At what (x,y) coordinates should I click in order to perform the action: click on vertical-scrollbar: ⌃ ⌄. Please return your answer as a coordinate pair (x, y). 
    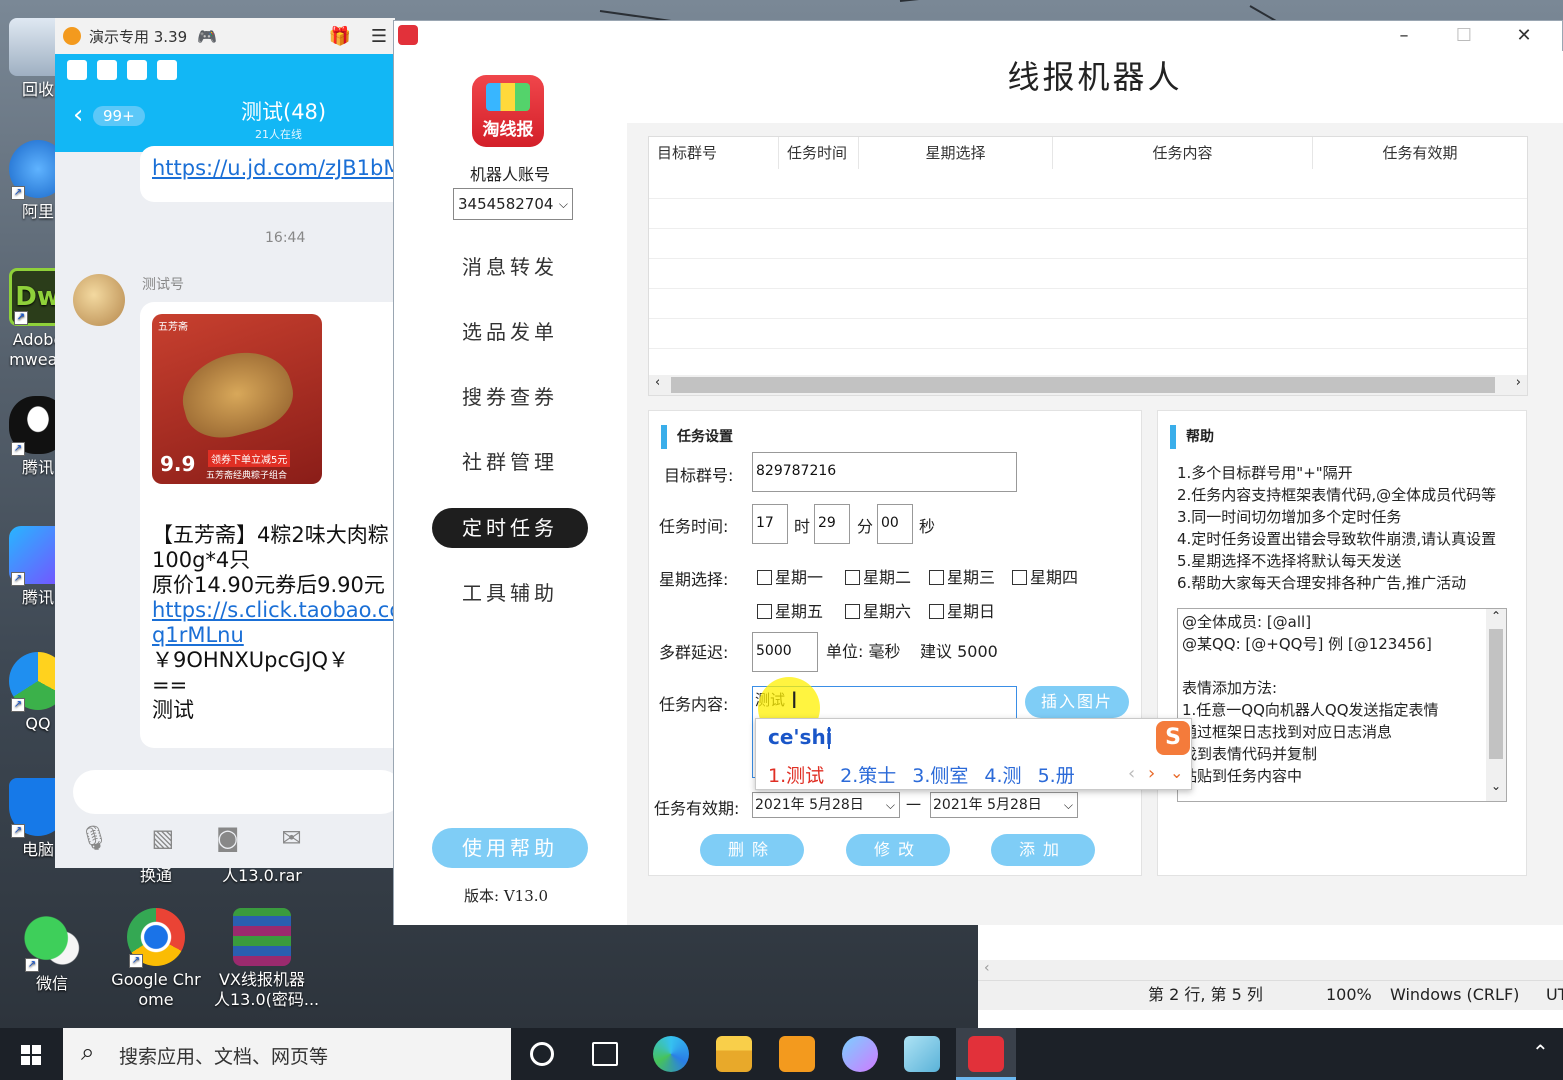
    Looking at the image, I should click on (1496, 705).